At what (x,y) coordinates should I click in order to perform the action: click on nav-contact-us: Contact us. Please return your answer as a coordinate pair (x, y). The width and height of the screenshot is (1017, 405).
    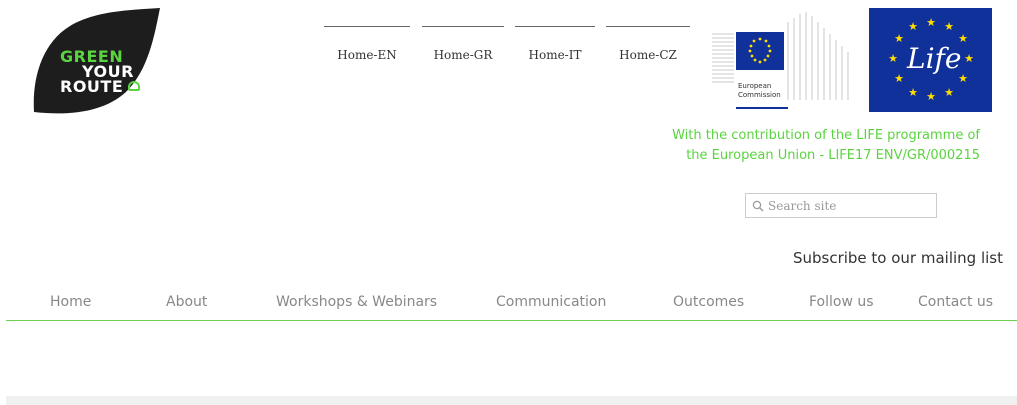
    Looking at the image, I should click on (955, 302).